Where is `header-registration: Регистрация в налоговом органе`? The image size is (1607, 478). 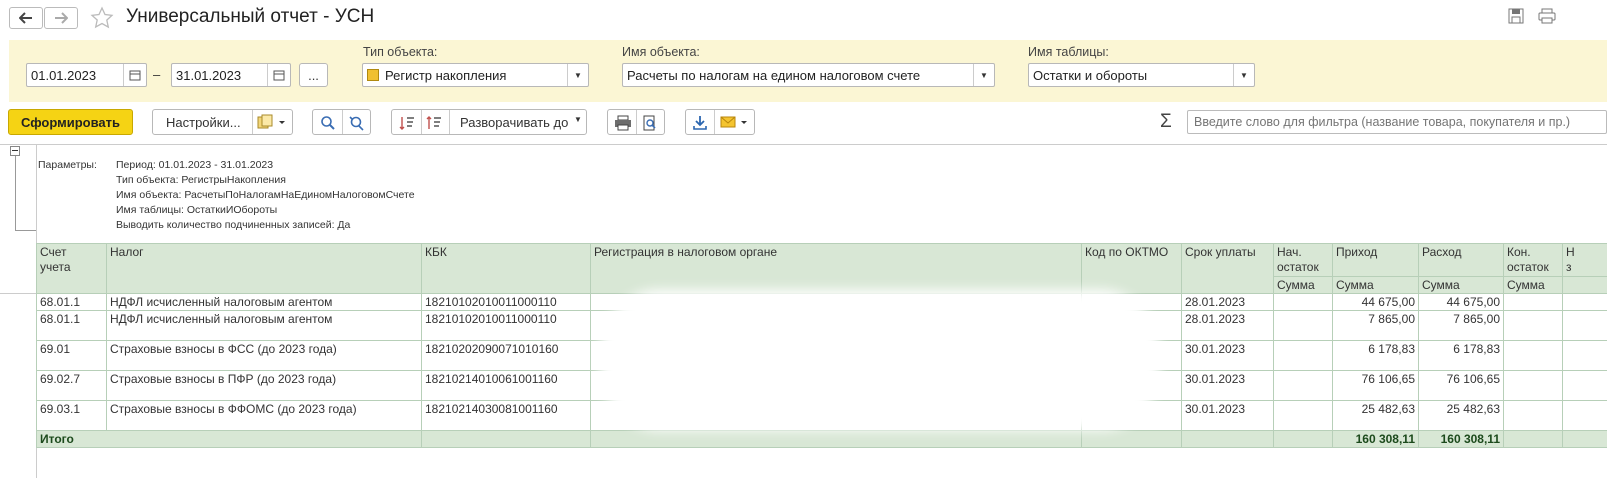
header-registration: Регистрация в налоговом органе is located at coordinates (836, 268).